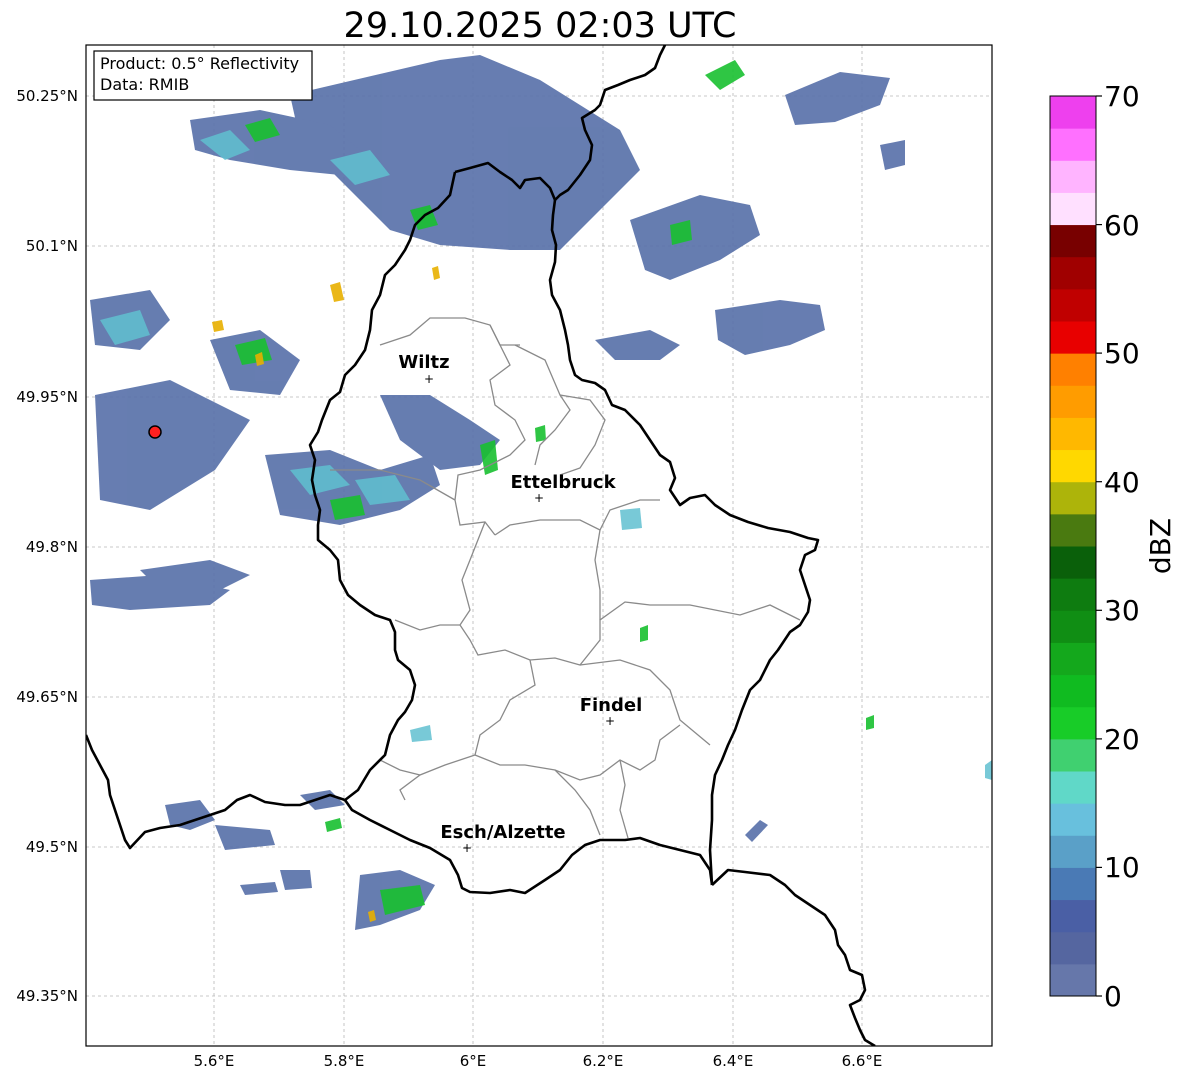  What do you see at coordinates (1099, 546) in the screenshot?
I see `colorbar-ticks` at bounding box center [1099, 546].